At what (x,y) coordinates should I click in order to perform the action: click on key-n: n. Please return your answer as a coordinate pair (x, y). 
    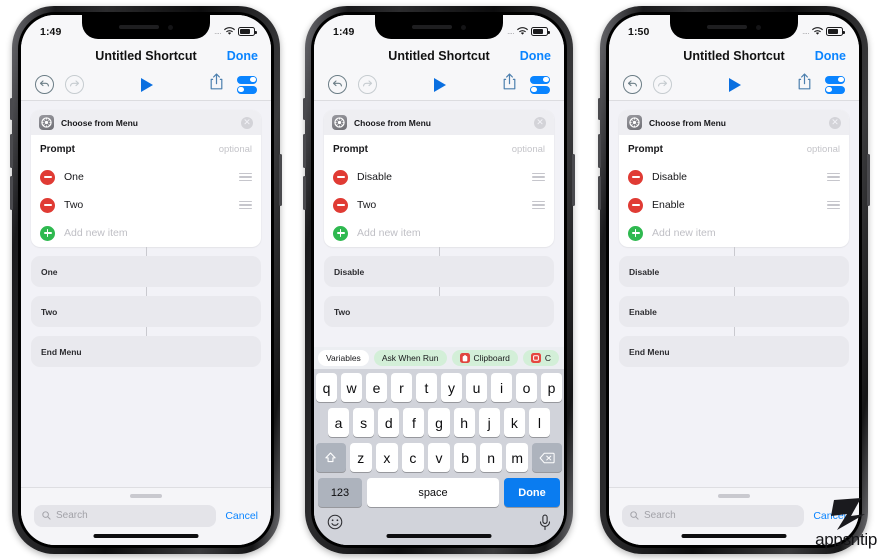
    Looking at the image, I should click on (491, 457).